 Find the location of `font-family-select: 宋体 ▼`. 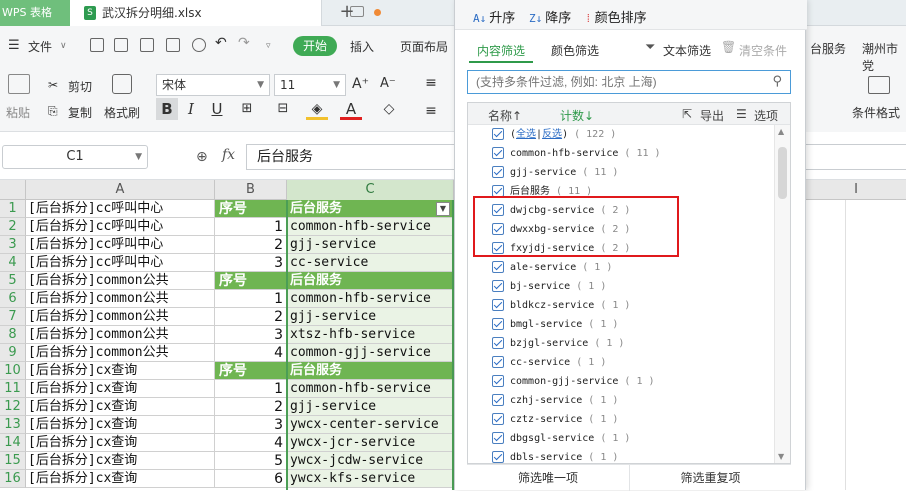

font-family-select: 宋体 ▼ is located at coordinates (213, 85).